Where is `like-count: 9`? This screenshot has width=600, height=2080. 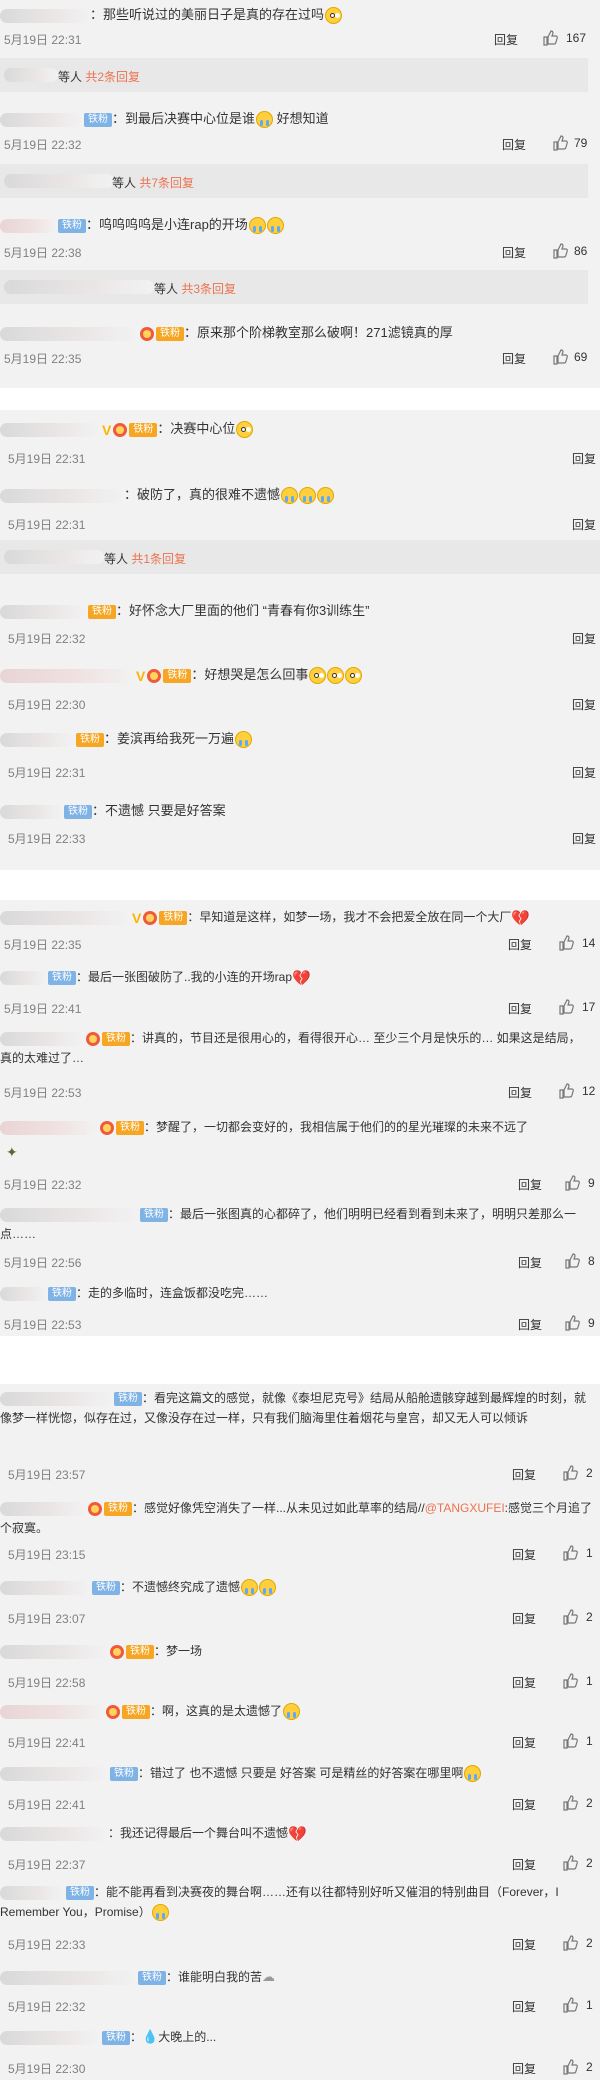 like-count: 9 is located at coordinates (591, 1183).